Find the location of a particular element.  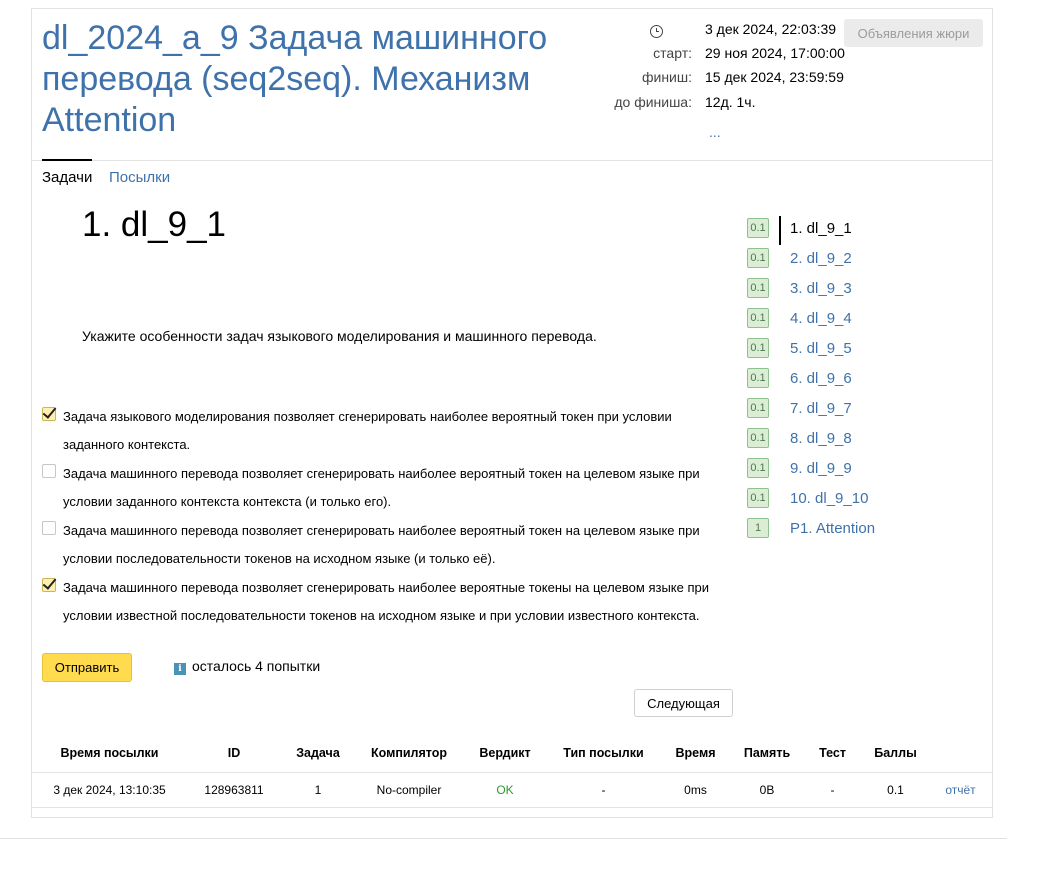

problem-name: 7. dl_9_7 is located at coordinates (821, 408).